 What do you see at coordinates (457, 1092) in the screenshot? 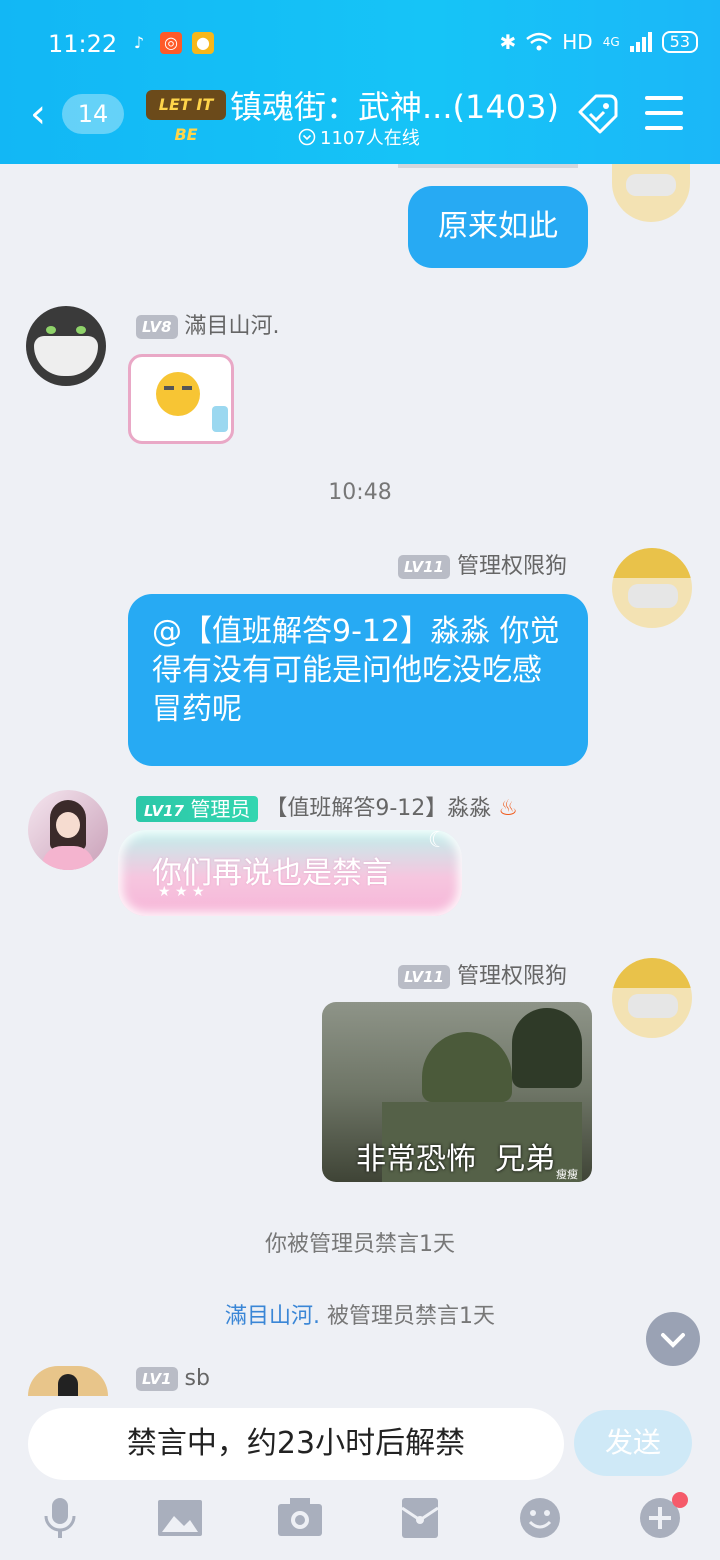
I see `meme-image: 非常恐怖 兄弟 瘦瘦` at bounding box center [457, 1092].